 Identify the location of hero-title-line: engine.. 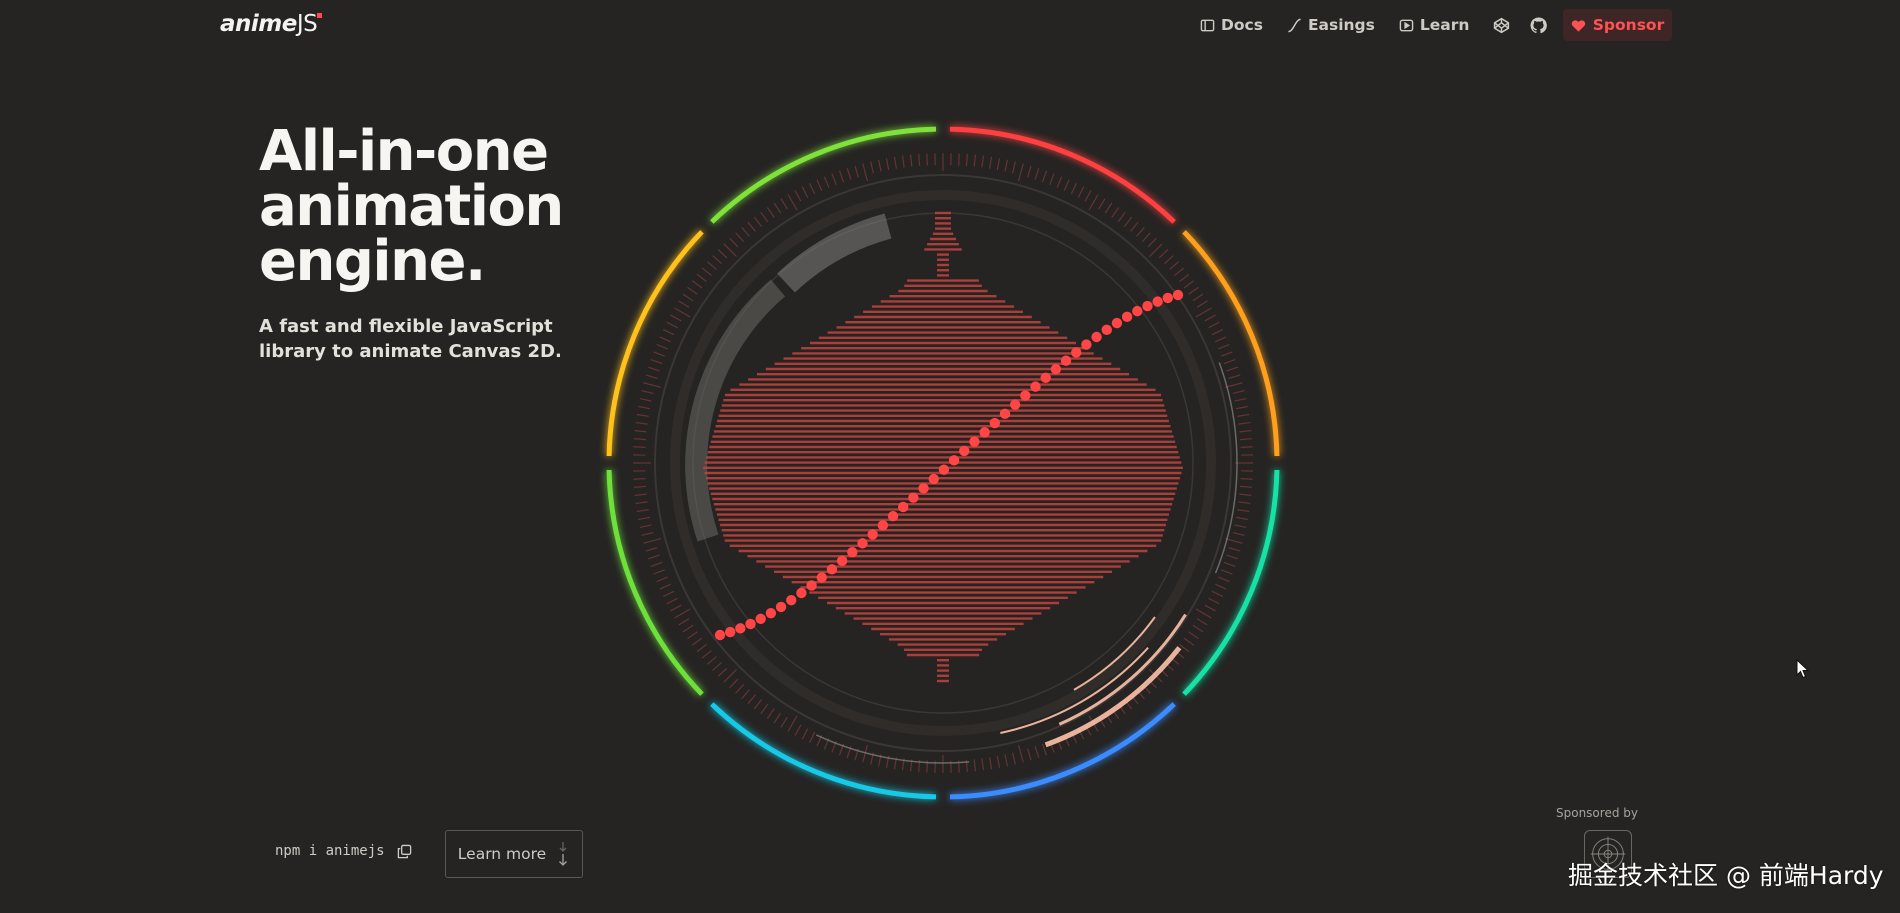
(372, 261).